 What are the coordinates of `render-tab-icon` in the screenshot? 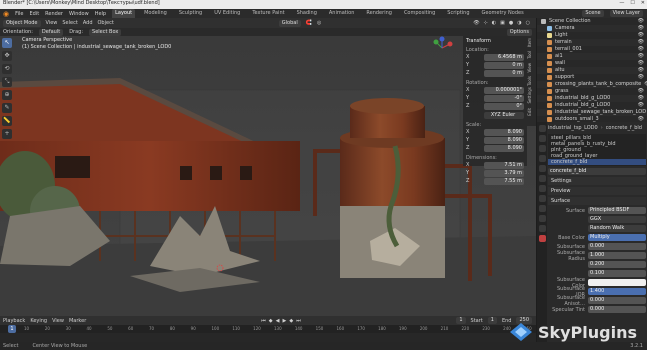 It's located at (542, 138).